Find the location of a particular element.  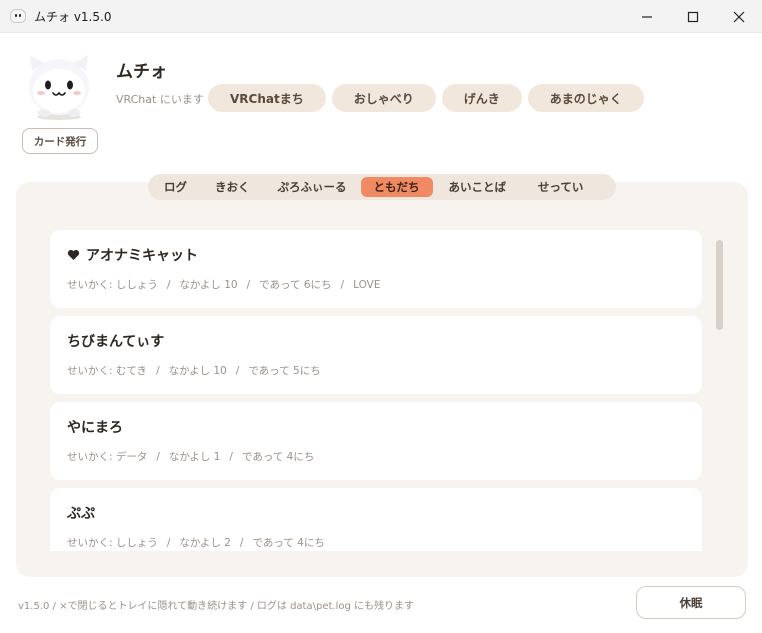

close-button is located at coordinates (739, 16).